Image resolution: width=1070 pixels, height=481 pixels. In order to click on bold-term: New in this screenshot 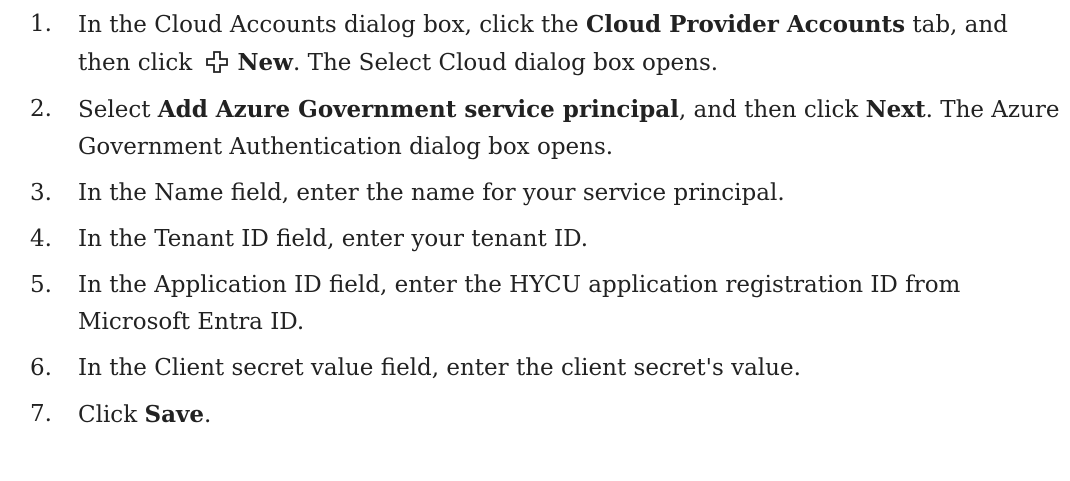, I will do `click(265, 62)`.